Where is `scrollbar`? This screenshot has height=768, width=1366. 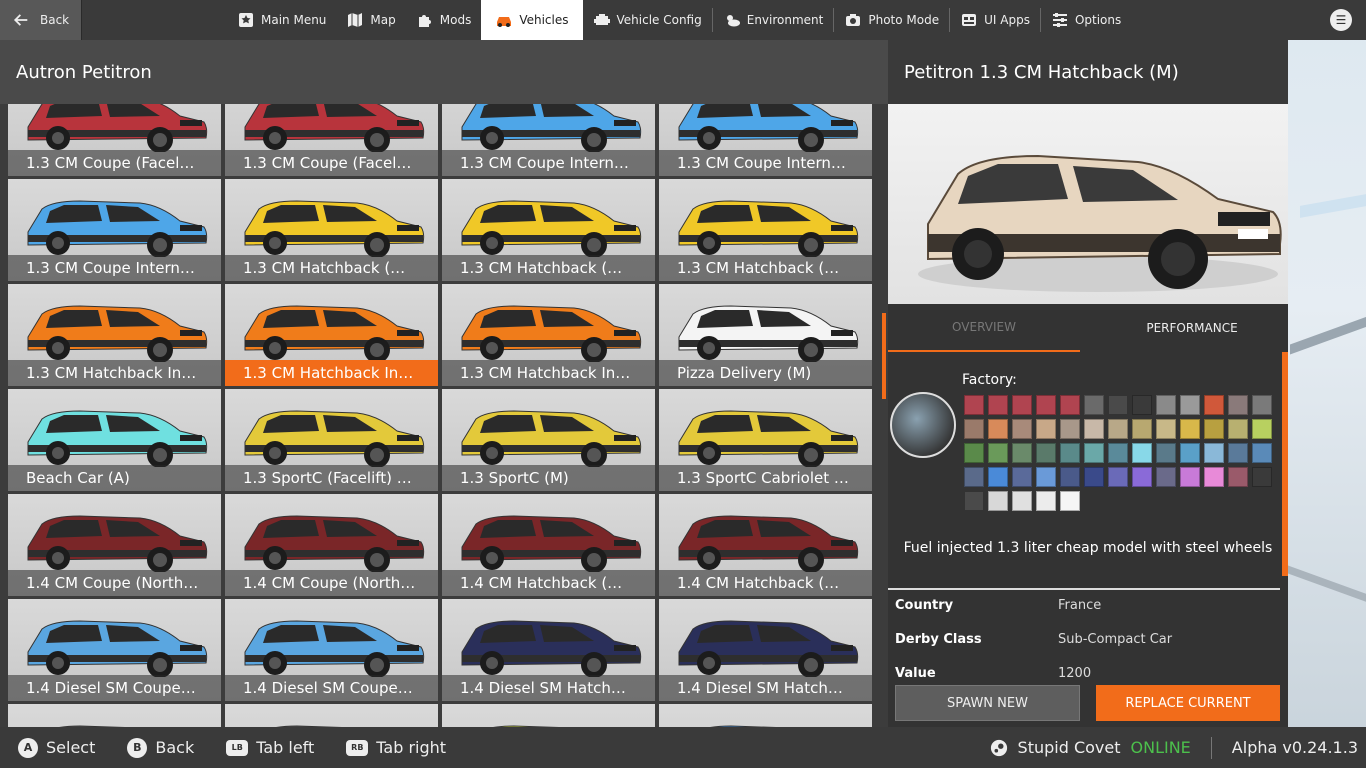
scrollbar is located at coordinates (884, 455).